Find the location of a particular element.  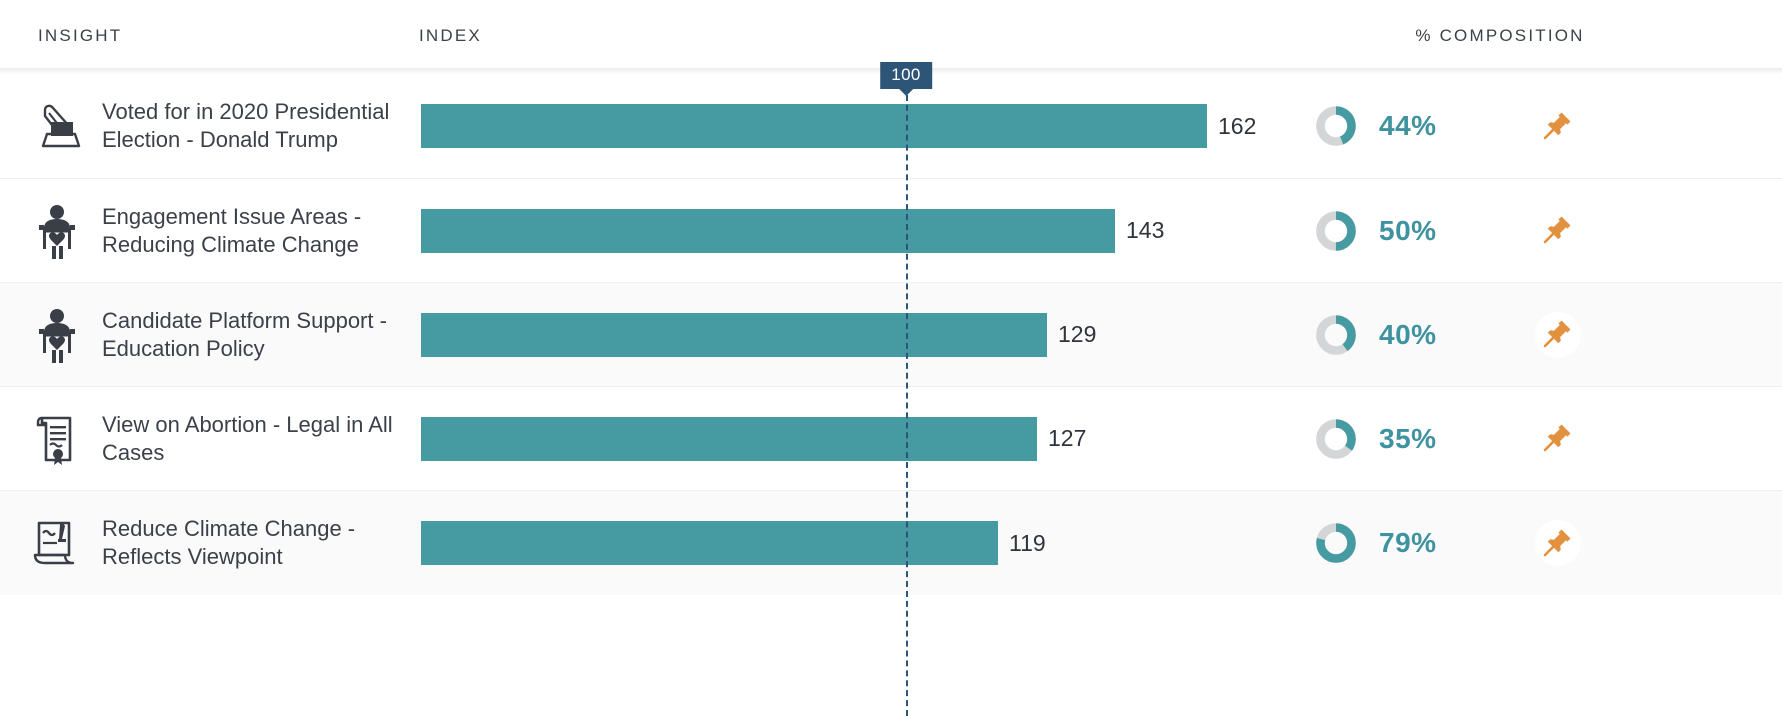

composition-cell: 50% is located at coordinates (1541, 230).